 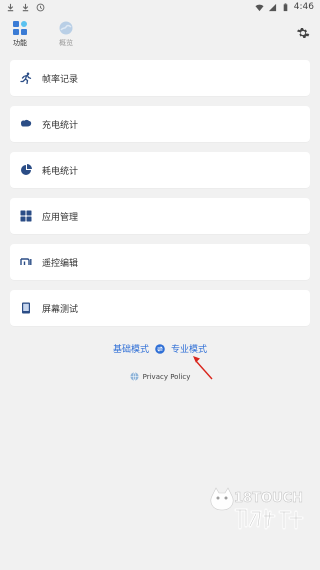 What do you see at coordinates (160, 308) in the screenshot?
I see `menu-item-screen-test: 屏幕测试` at bounding box center [160, 308].